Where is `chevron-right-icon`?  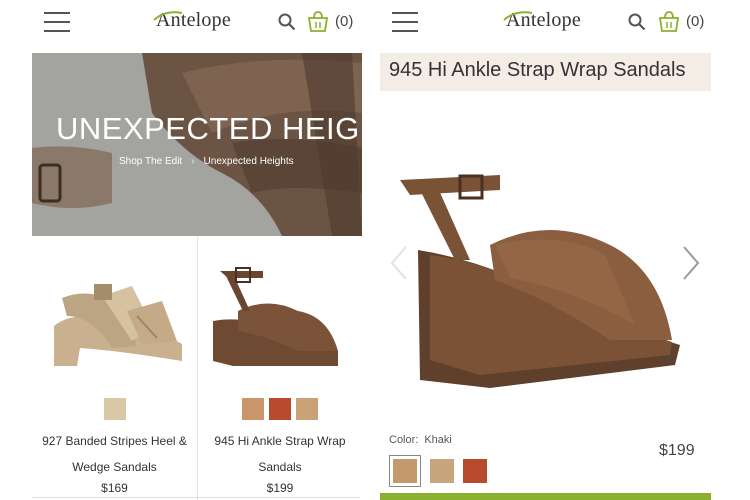 chevron-right-icon is located at coordinates (691, 263).